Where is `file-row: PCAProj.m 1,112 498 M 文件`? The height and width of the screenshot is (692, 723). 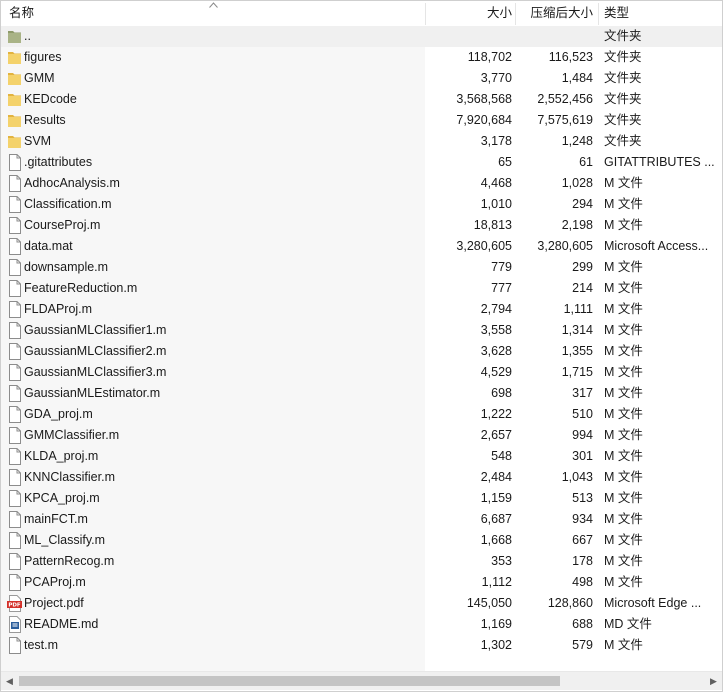
file-row: PCAProj.m 1,112 498 M 文件 is located at coordinates (361, 582).